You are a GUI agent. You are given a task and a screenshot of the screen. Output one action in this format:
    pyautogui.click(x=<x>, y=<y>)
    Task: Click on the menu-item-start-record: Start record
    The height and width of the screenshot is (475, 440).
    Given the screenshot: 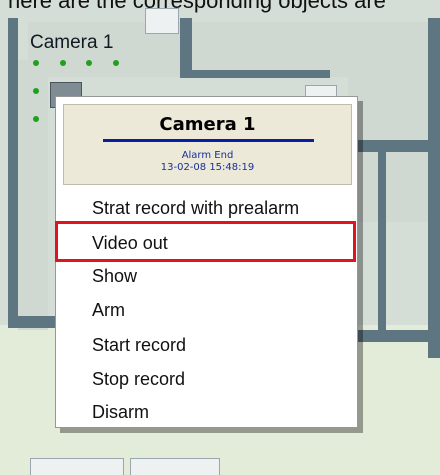 What is the action you would take?
    pyautogui.click(x=139, y=345)
    